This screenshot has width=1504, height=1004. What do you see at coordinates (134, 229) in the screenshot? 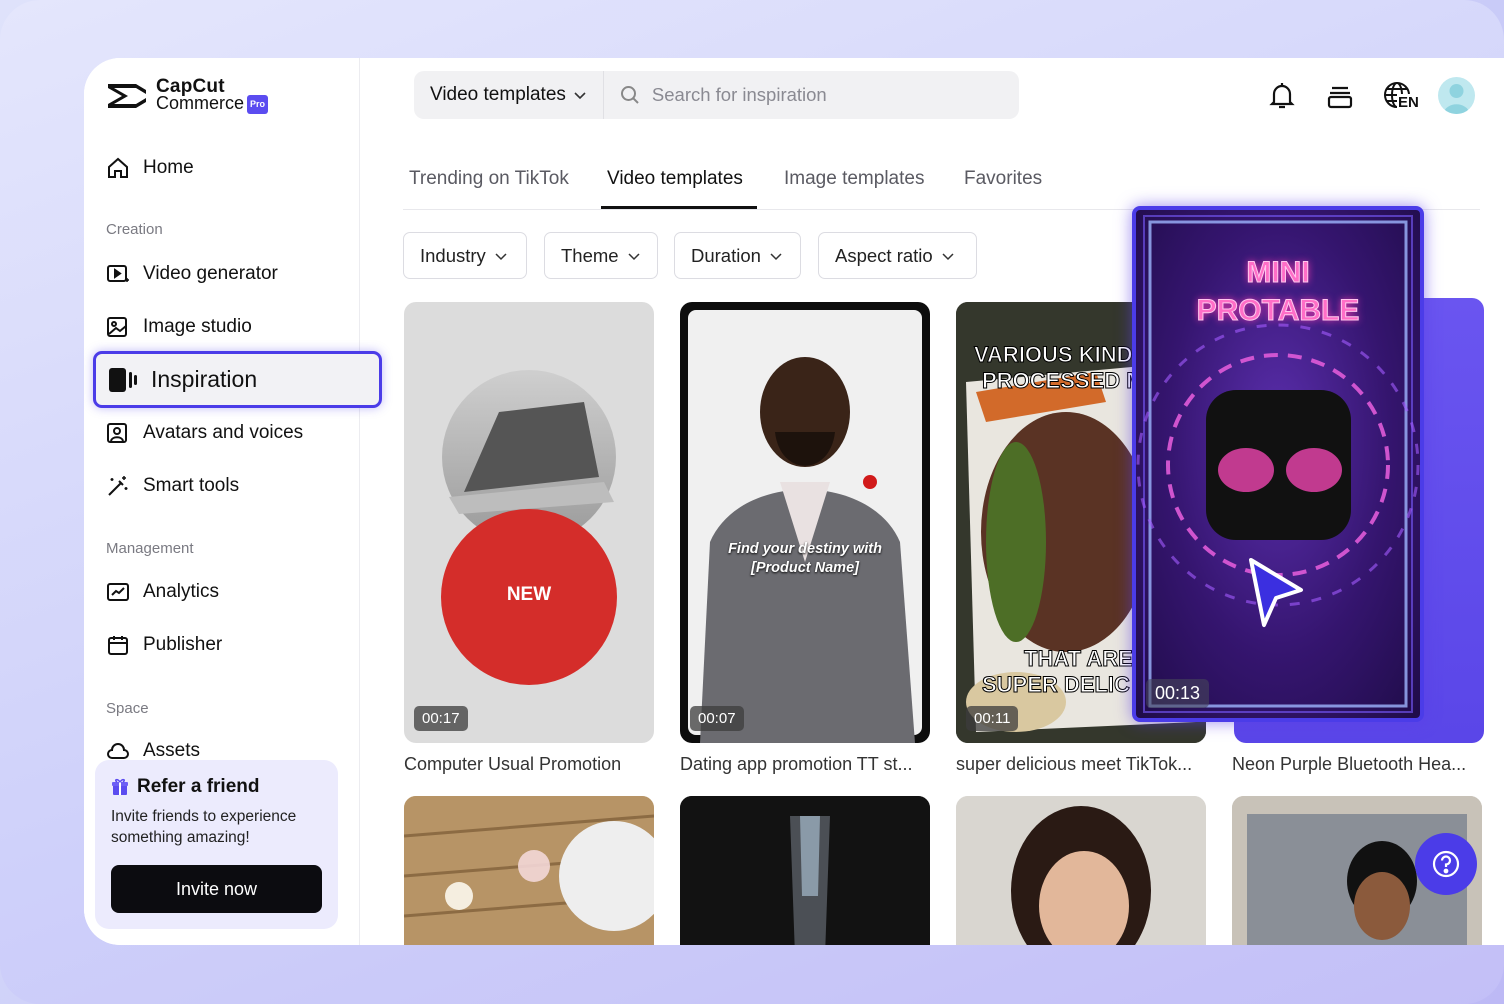
I see `section-label-creation: Creation` at bounding box center [134, 229].